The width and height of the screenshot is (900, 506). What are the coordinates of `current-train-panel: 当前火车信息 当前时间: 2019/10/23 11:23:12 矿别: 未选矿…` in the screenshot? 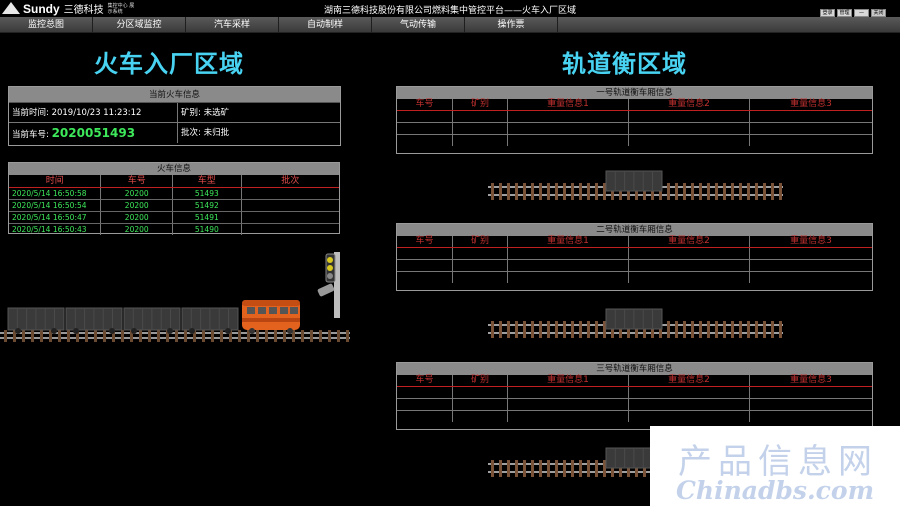 It's located at (174, 116).